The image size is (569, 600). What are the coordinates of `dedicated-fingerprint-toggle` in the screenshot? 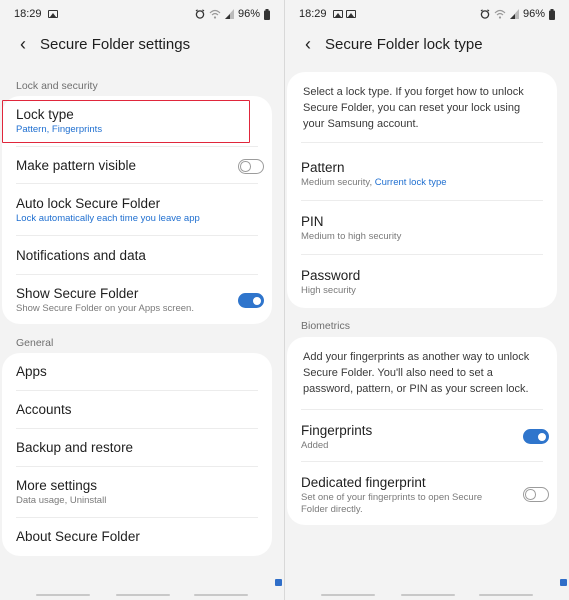 It's located at (536, 494).